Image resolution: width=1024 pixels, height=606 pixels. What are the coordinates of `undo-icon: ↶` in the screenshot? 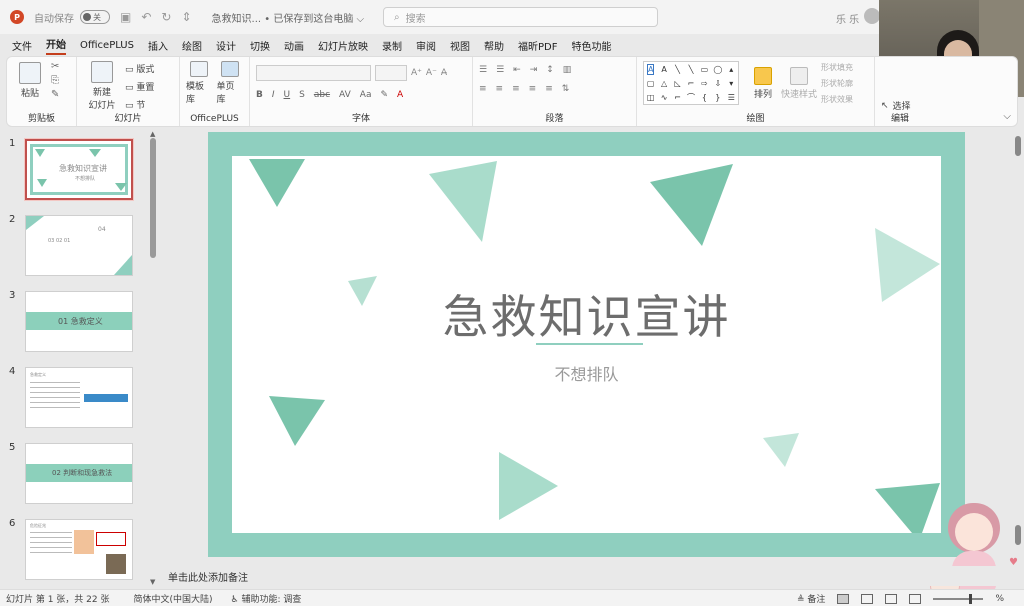 It's located at (146, 17).